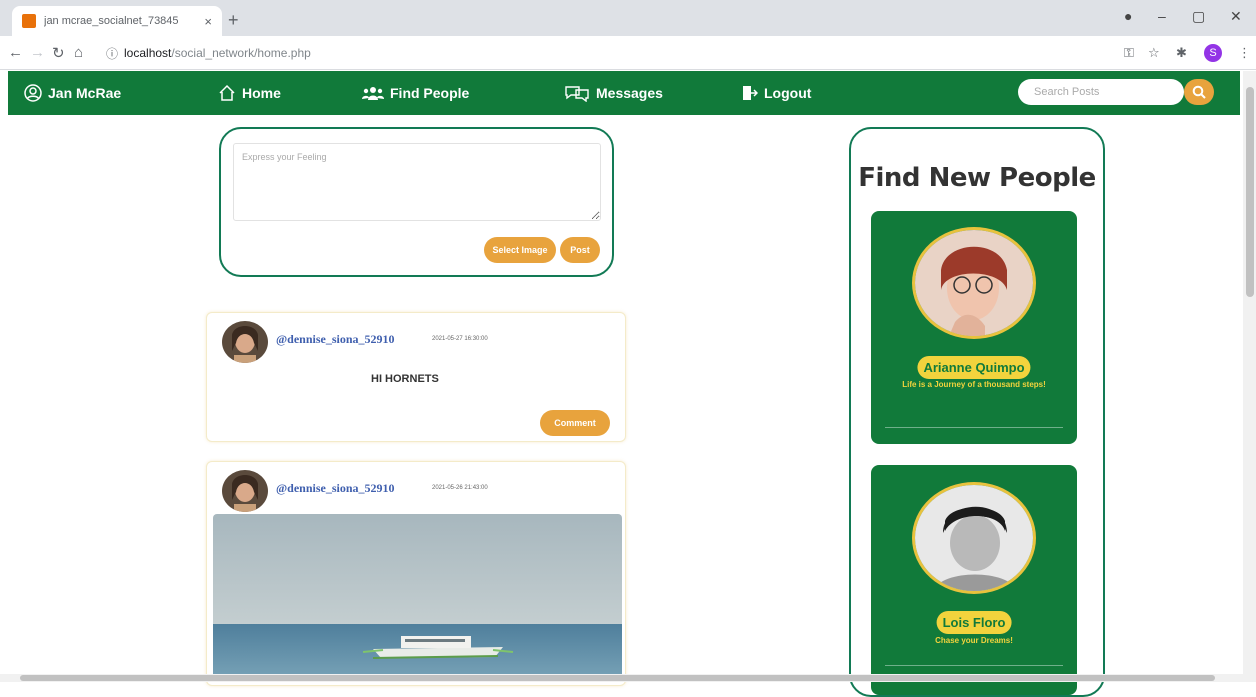 This screenshot has height=697, width=1256. I want to click on search-icon, so click(1199, 92).